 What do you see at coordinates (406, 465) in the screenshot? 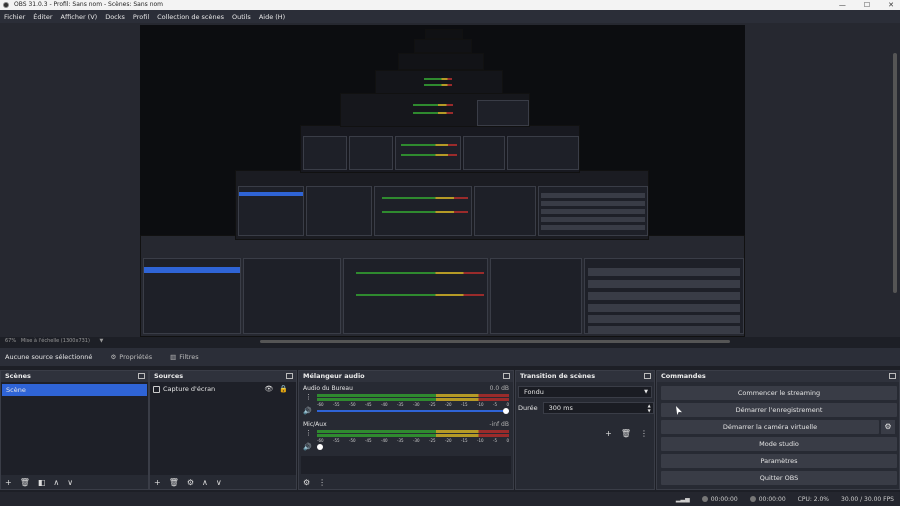
I see `mixer-empty-area` at bounding box center [406, 465].